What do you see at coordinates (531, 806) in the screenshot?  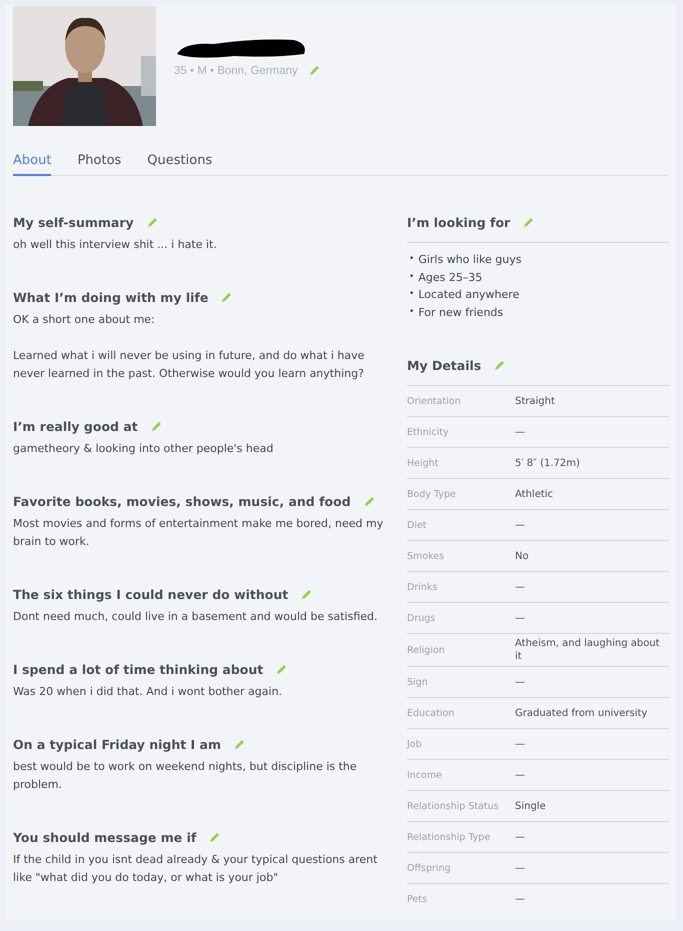 I see `detail-value: Single` at bounding box center [531, 806].